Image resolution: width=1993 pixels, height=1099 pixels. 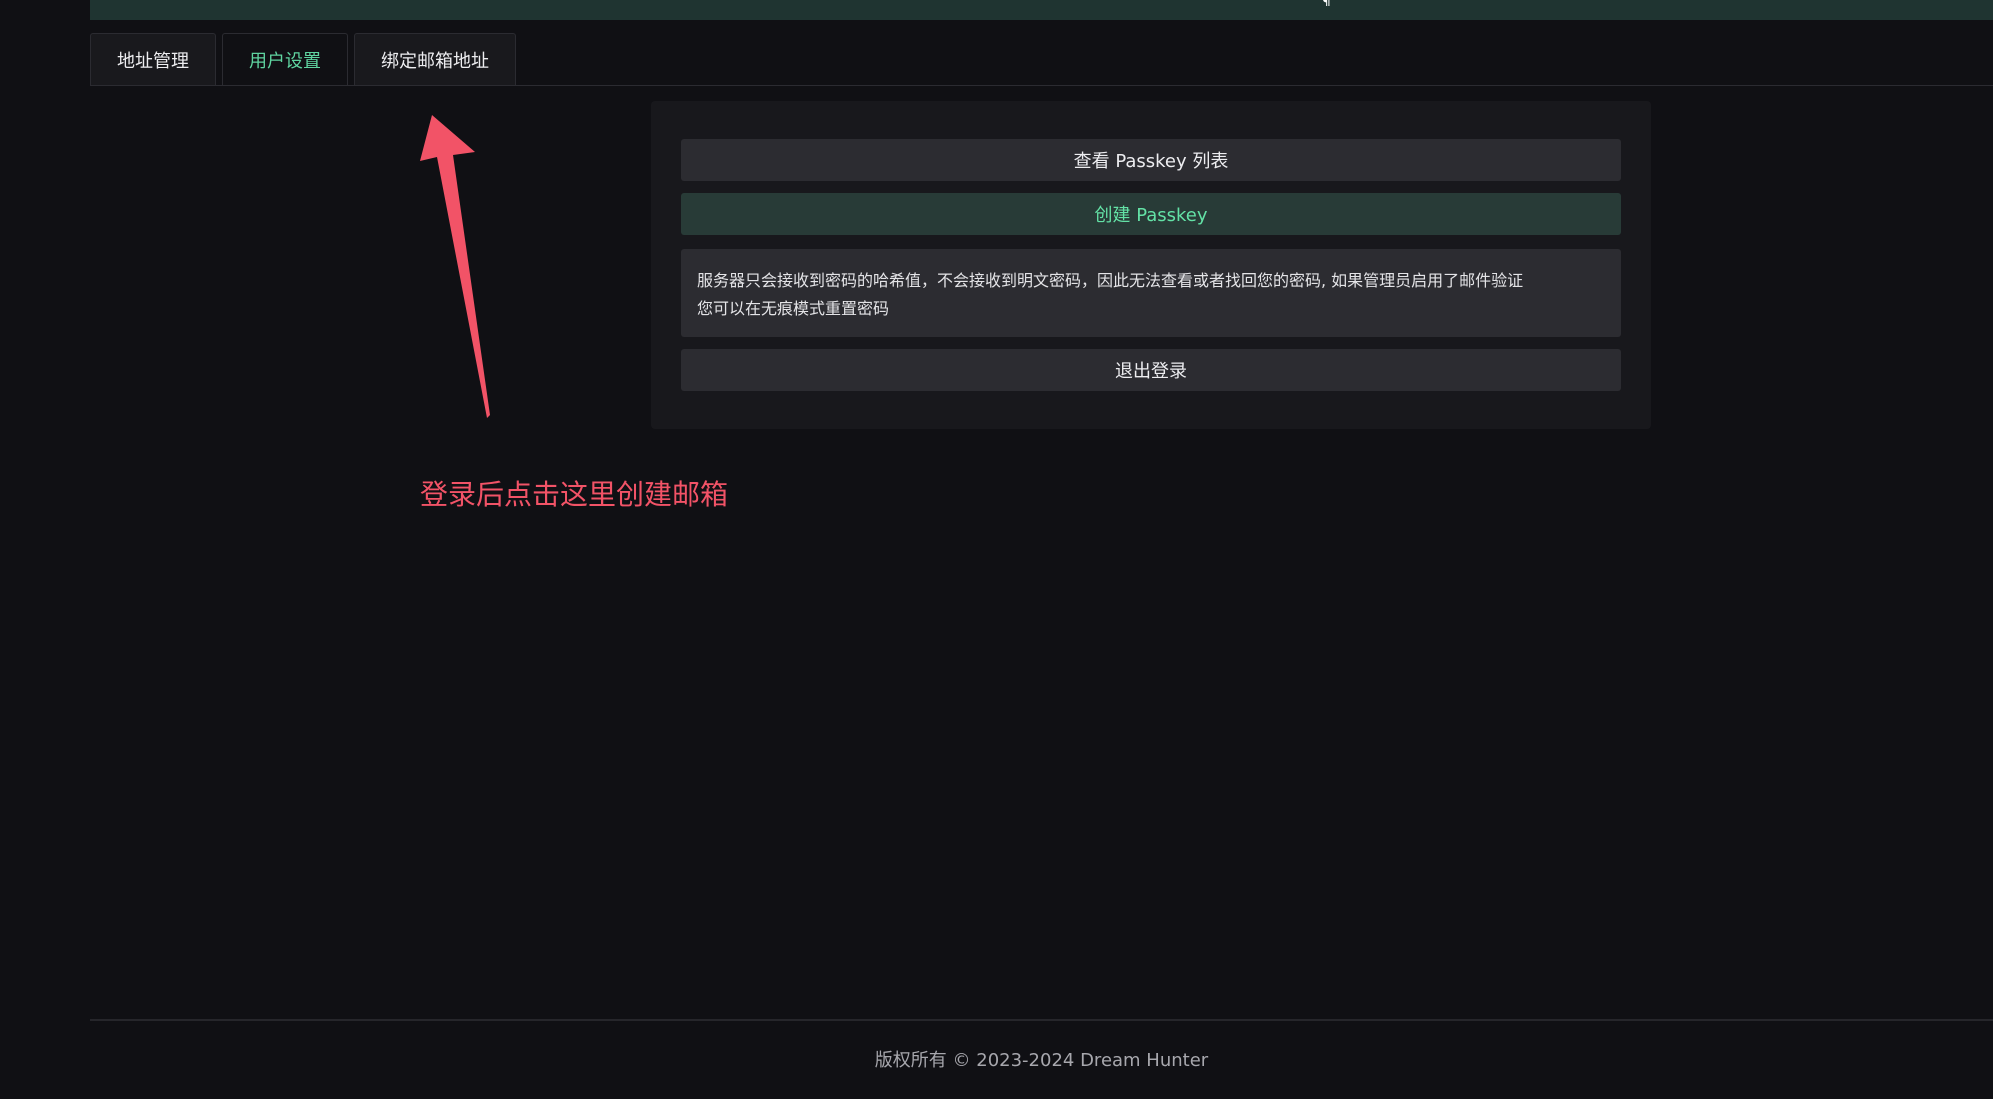 What do you see at coordinates (1041, 10) in the screenshot?
I see `top-header-bar: ¶` at bounding box center [1041, 10].